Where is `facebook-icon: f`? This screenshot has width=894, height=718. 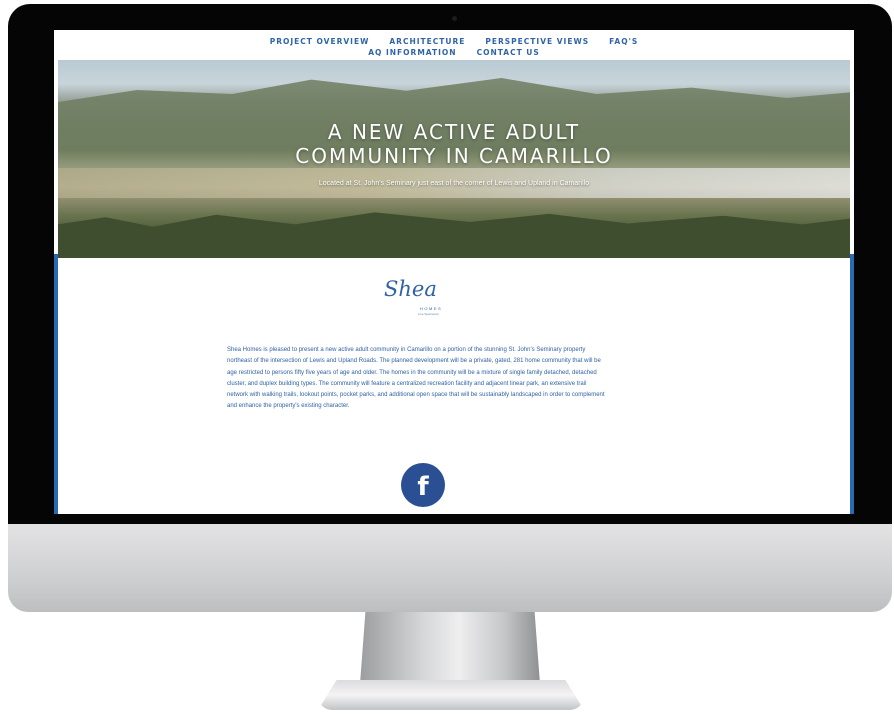 facebook-icon: f is located at coordinates (423, 487).